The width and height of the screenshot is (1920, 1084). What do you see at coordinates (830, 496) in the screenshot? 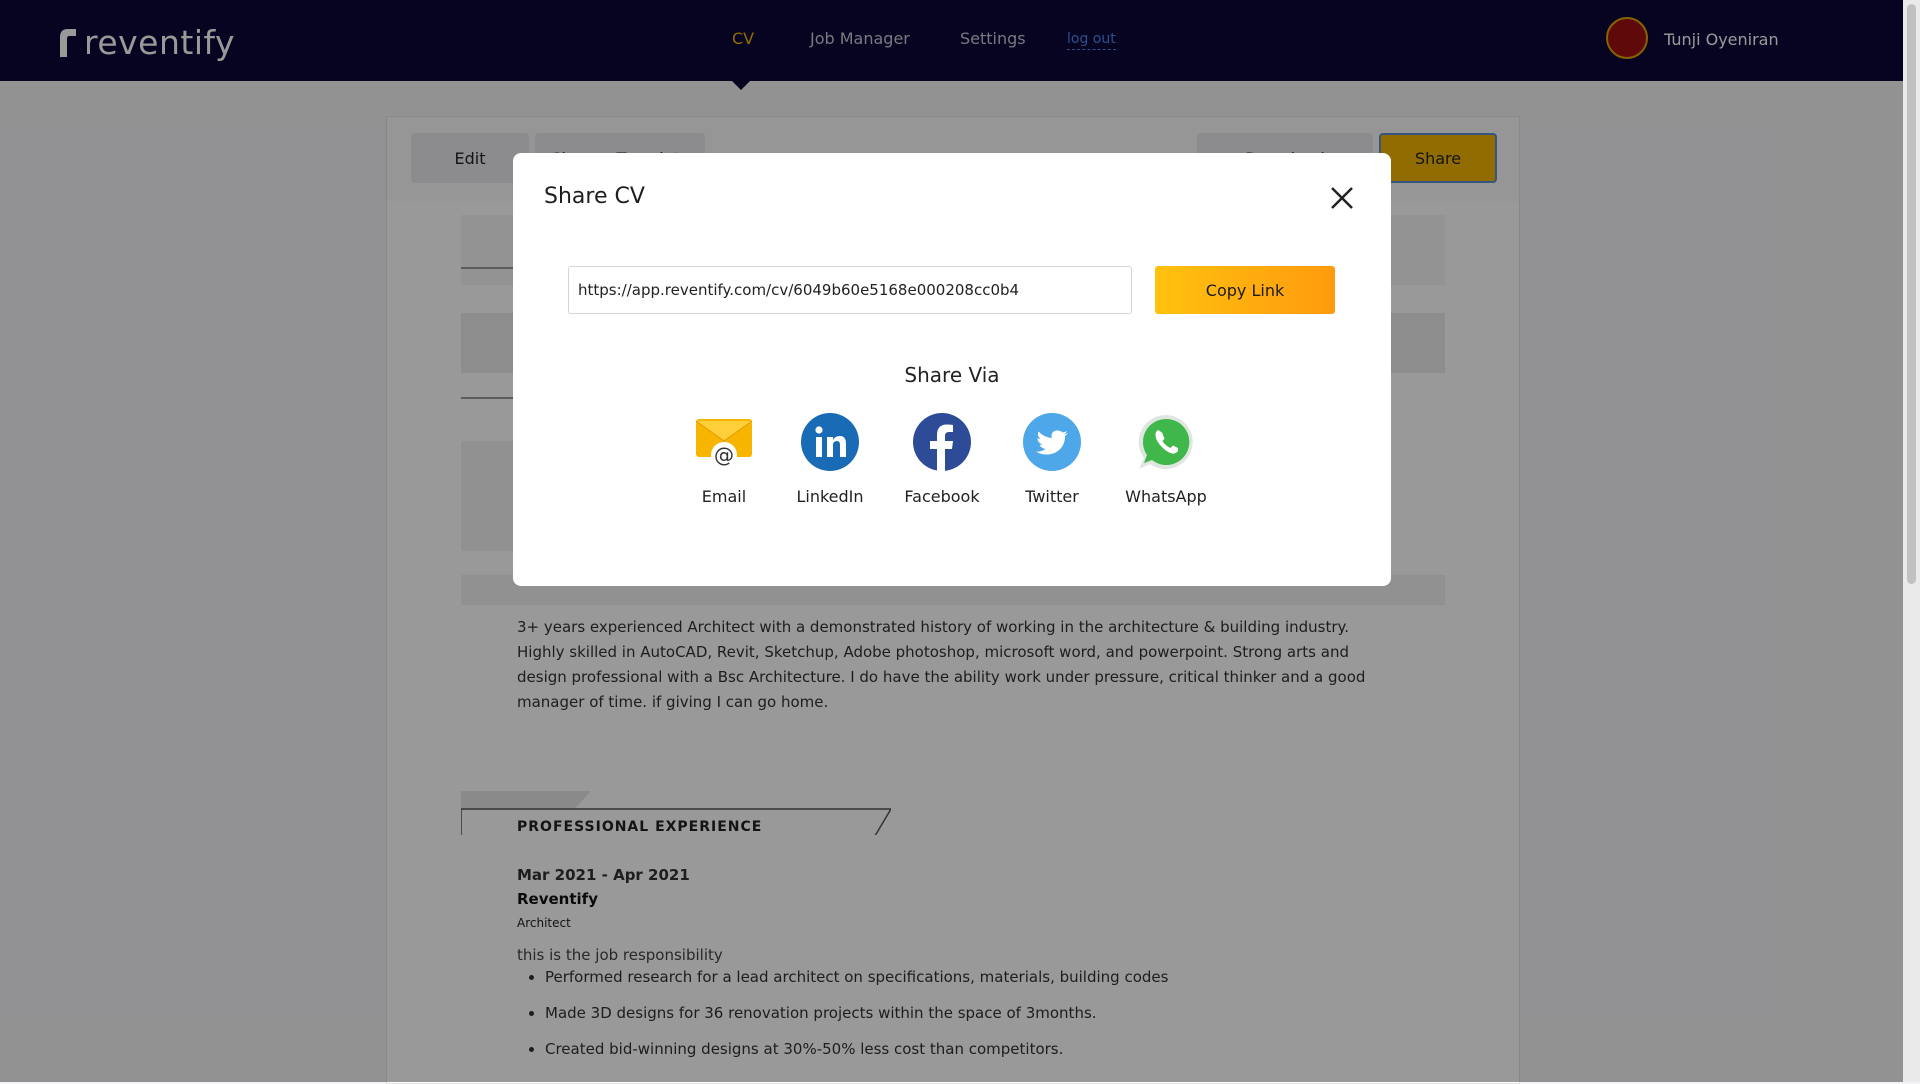
I see `share-option-label: LinkedIn` at bounding box center [830, 496].